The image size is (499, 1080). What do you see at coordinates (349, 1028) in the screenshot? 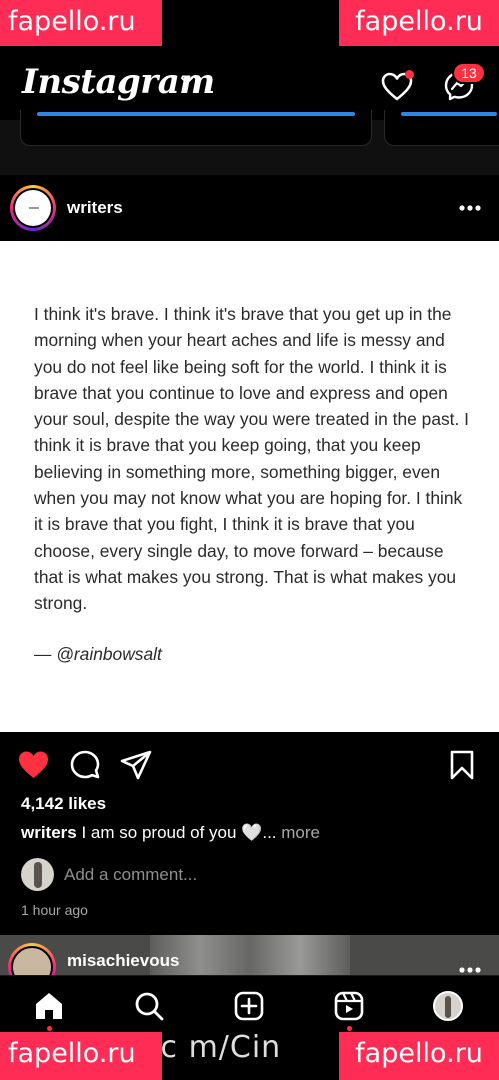
I see `reels-notification-dot` at bounding box center [349, 1028].